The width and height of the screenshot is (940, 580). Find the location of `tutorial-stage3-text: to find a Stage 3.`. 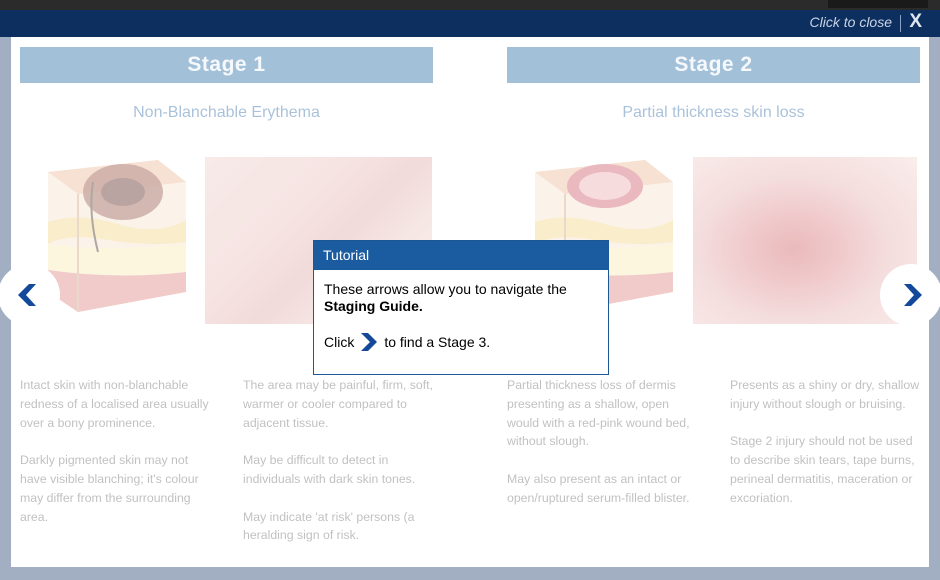

tutorial-stage3-text: to find a Stage 3. is located at coordinates (437, 341).